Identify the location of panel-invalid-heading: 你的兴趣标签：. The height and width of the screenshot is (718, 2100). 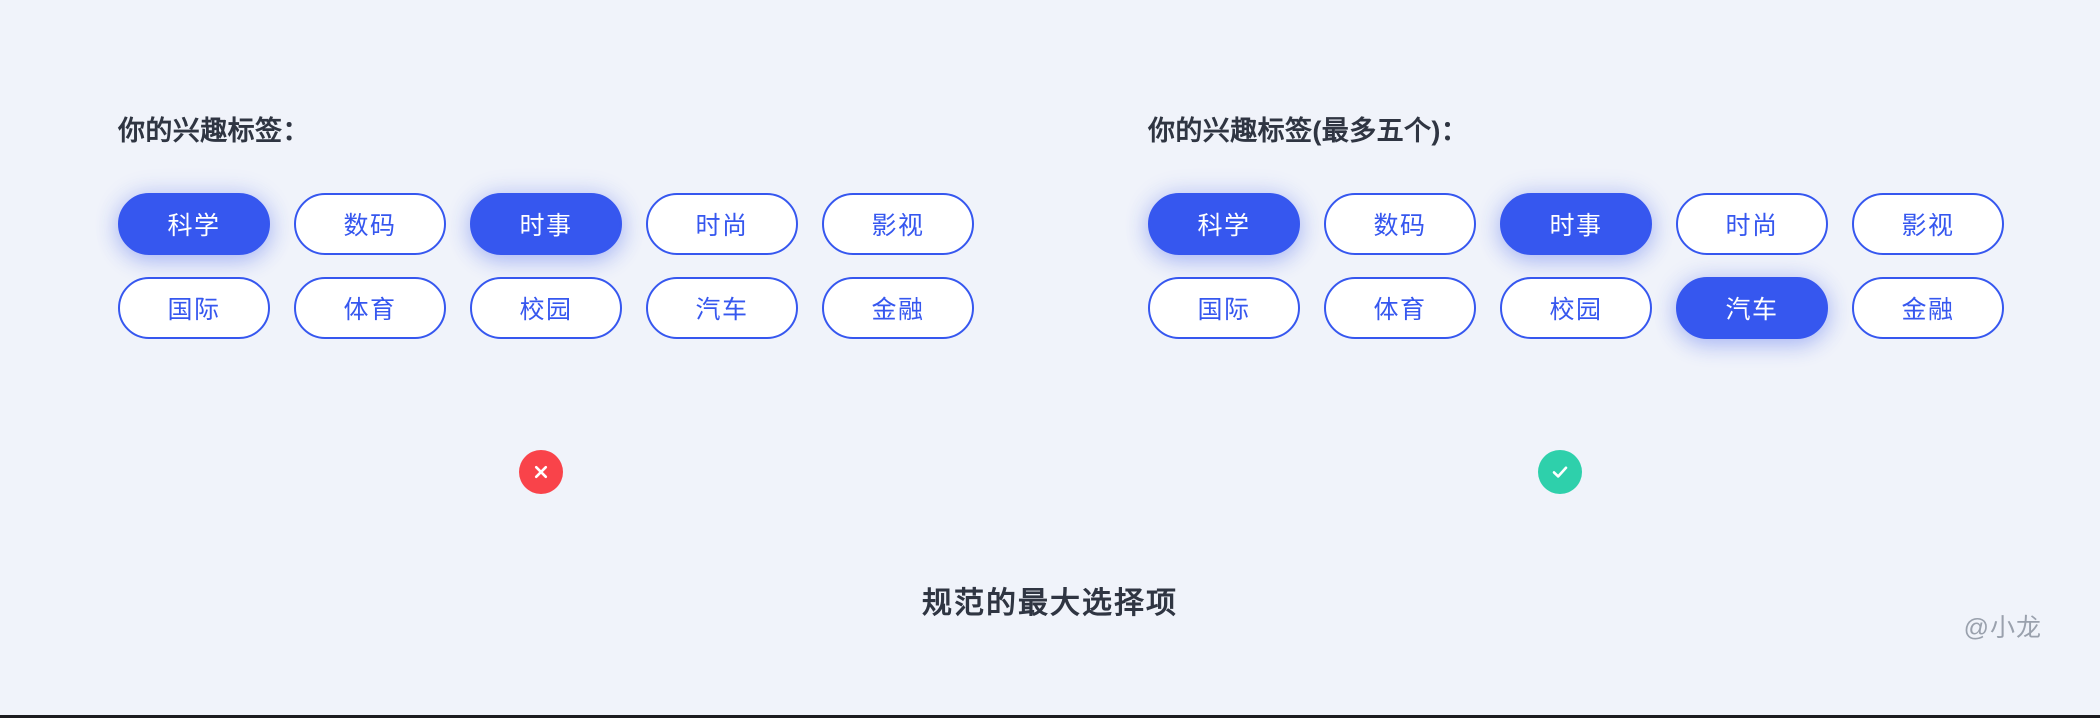
(214, 131).